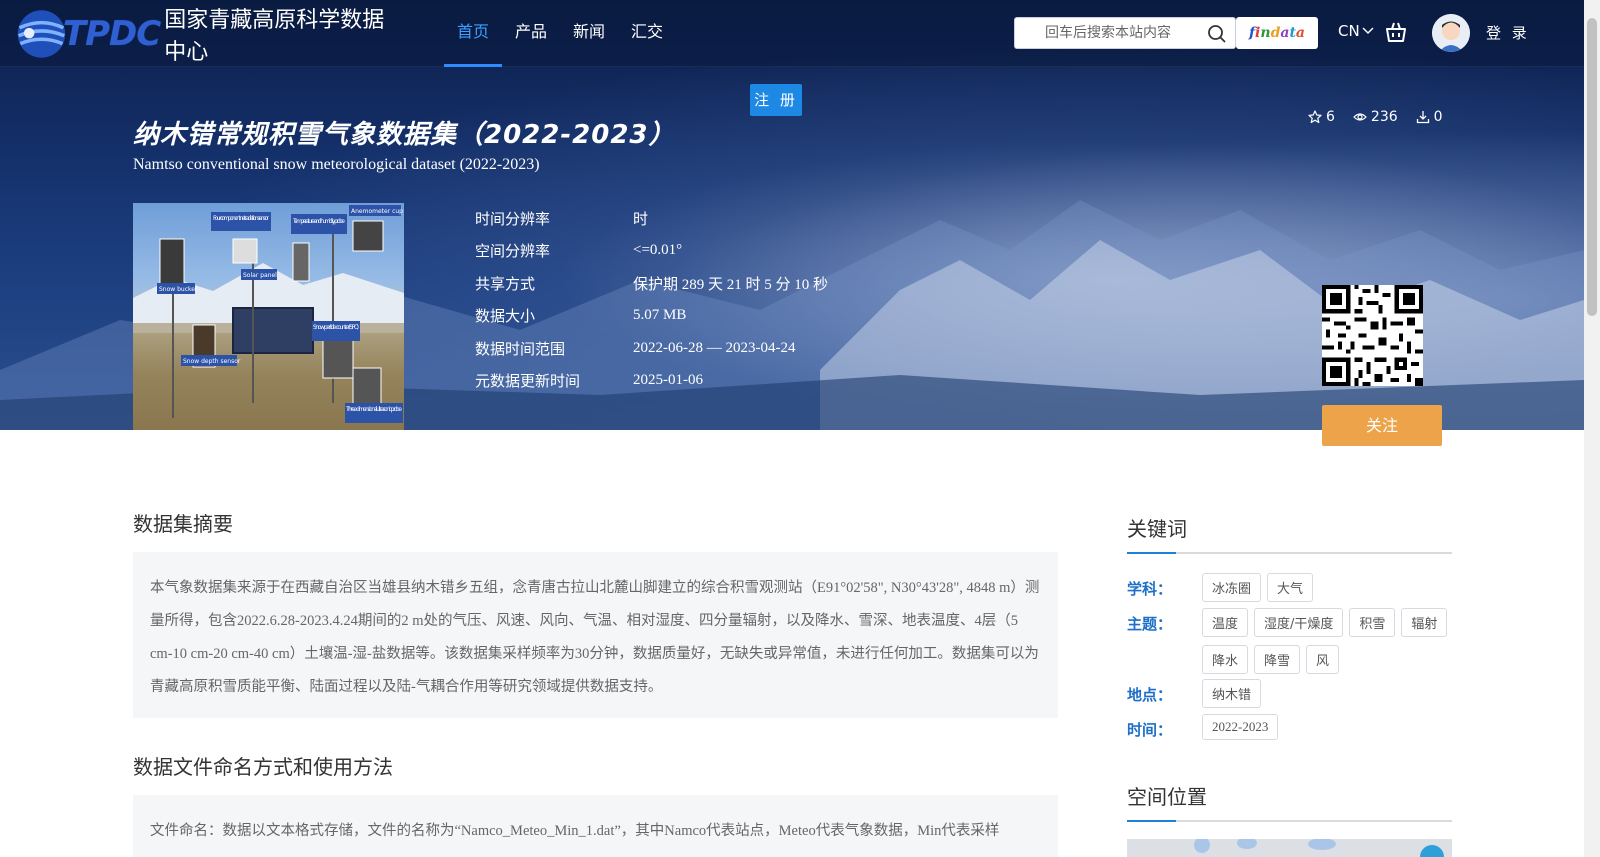  Describe the element at coordinates (318, 221) in the screenshot. I see `label-temp-humidity: Temperature and humidity probe` at that location.